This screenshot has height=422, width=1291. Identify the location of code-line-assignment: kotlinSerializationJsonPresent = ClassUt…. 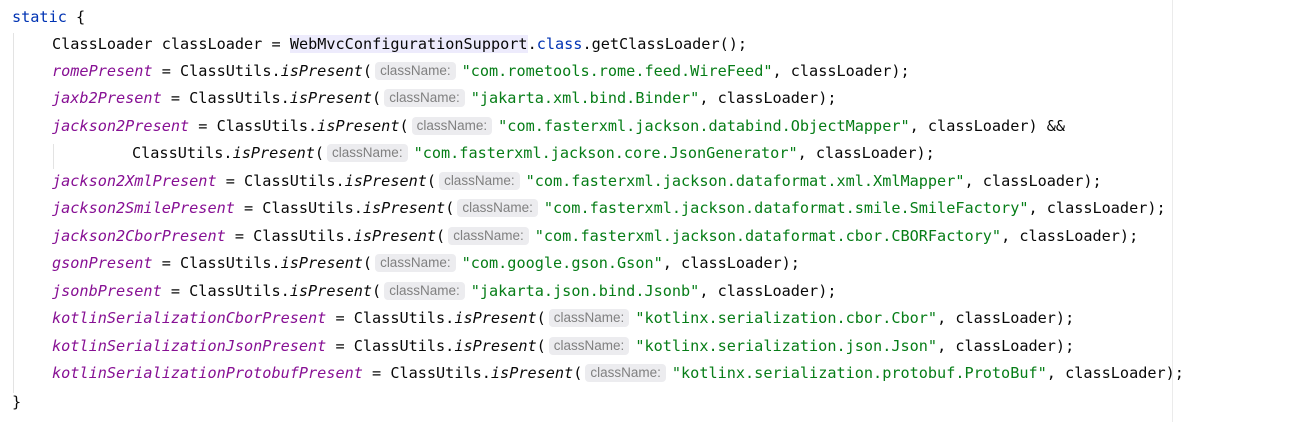
(563, 346).